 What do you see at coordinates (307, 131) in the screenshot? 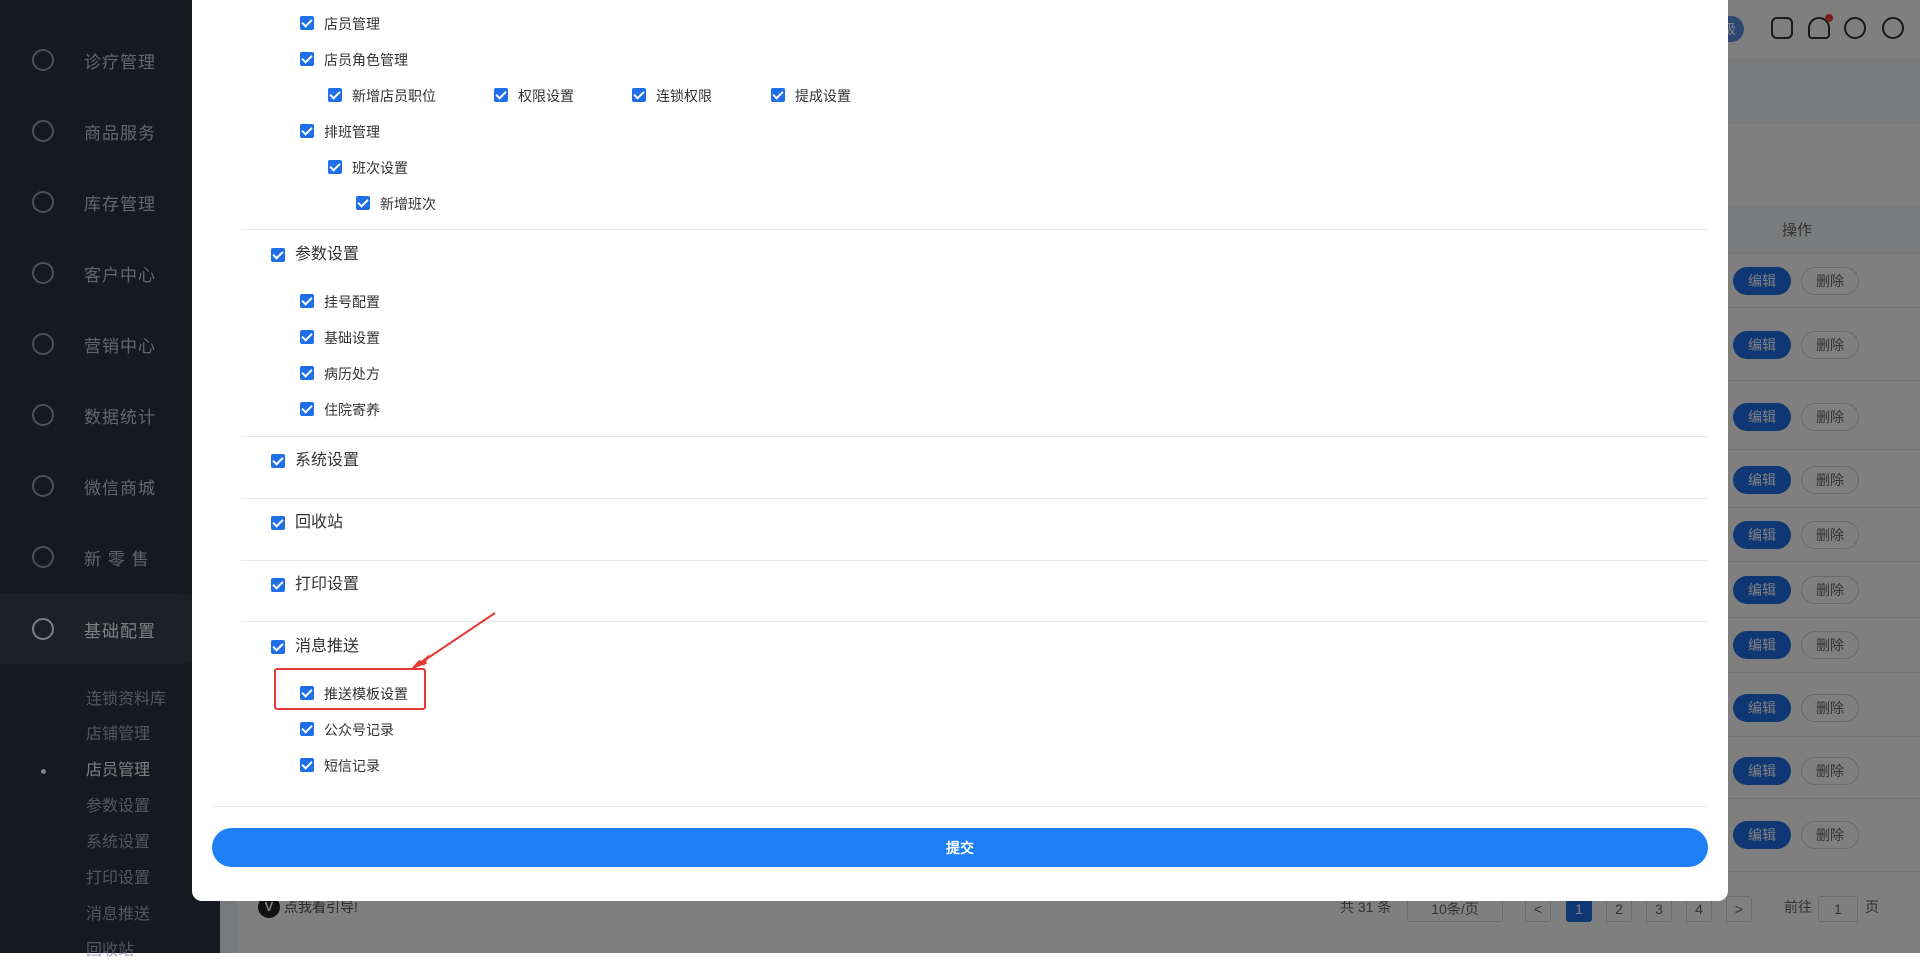
I see `checkbox-shift-manage` at bounding box center [307, 131].